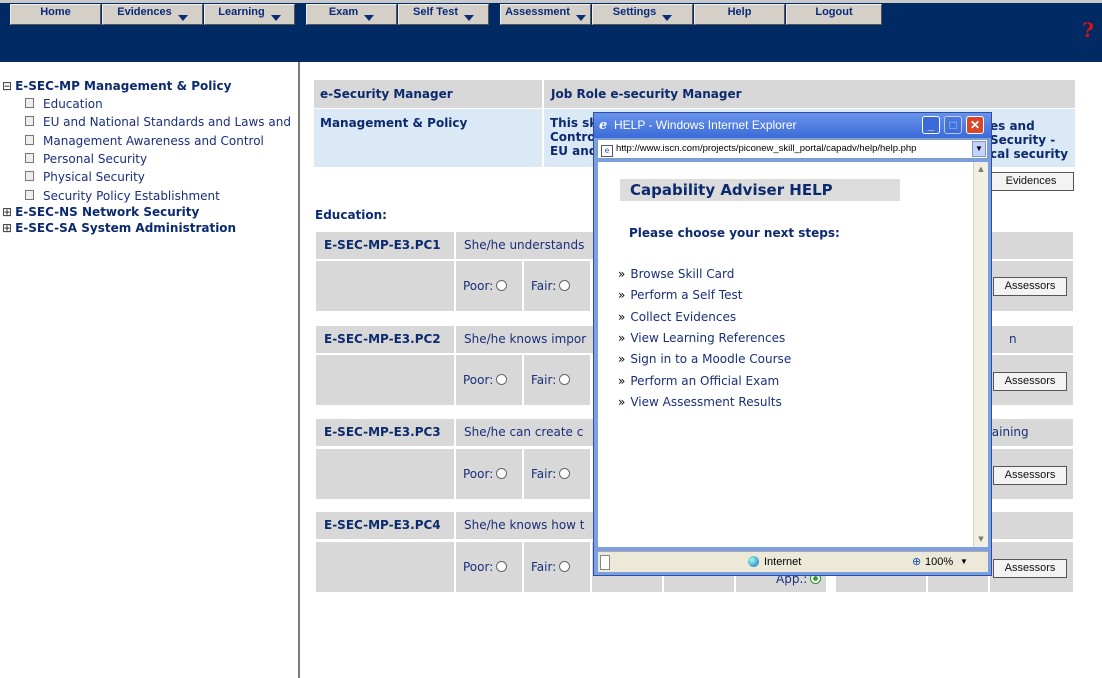 This screenshot has width=1102, height=678. I want to click on jobrole-title: Job Role e-security Manager, so click(646, 94).